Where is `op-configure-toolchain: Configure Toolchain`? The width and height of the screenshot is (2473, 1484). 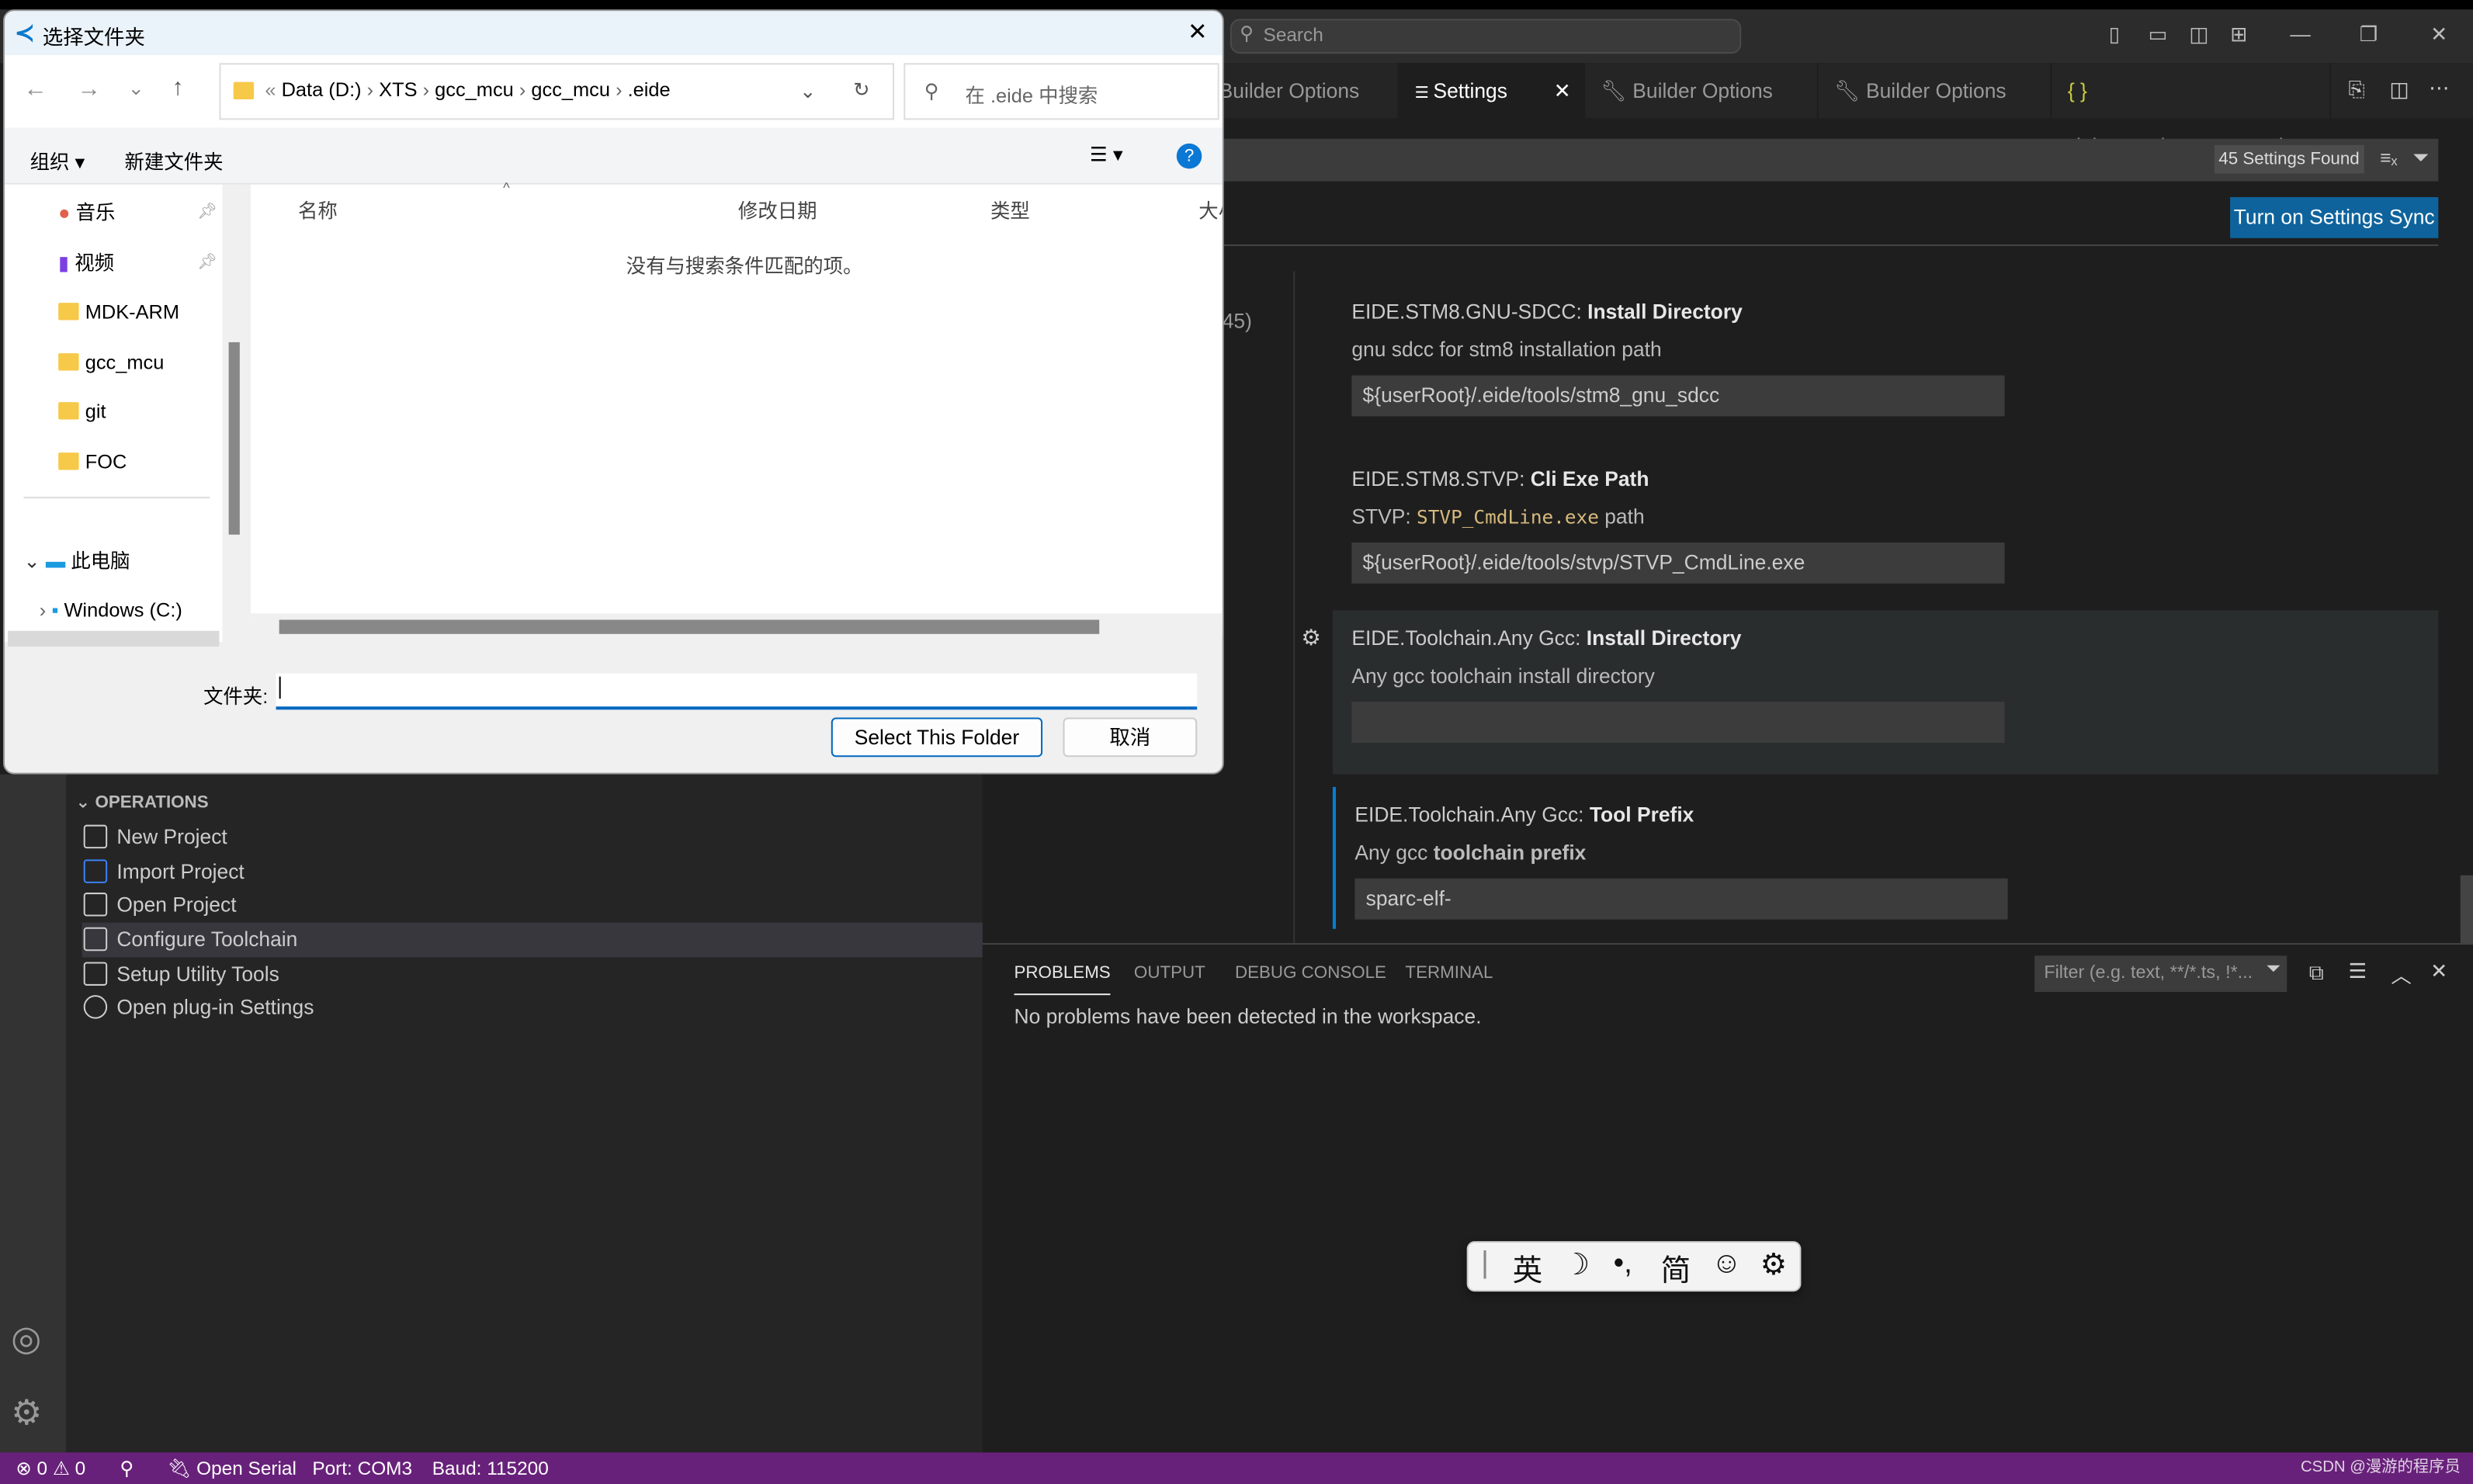
op-configure-toolchain: Configure Toolchain is located at coordinates (532, 940).